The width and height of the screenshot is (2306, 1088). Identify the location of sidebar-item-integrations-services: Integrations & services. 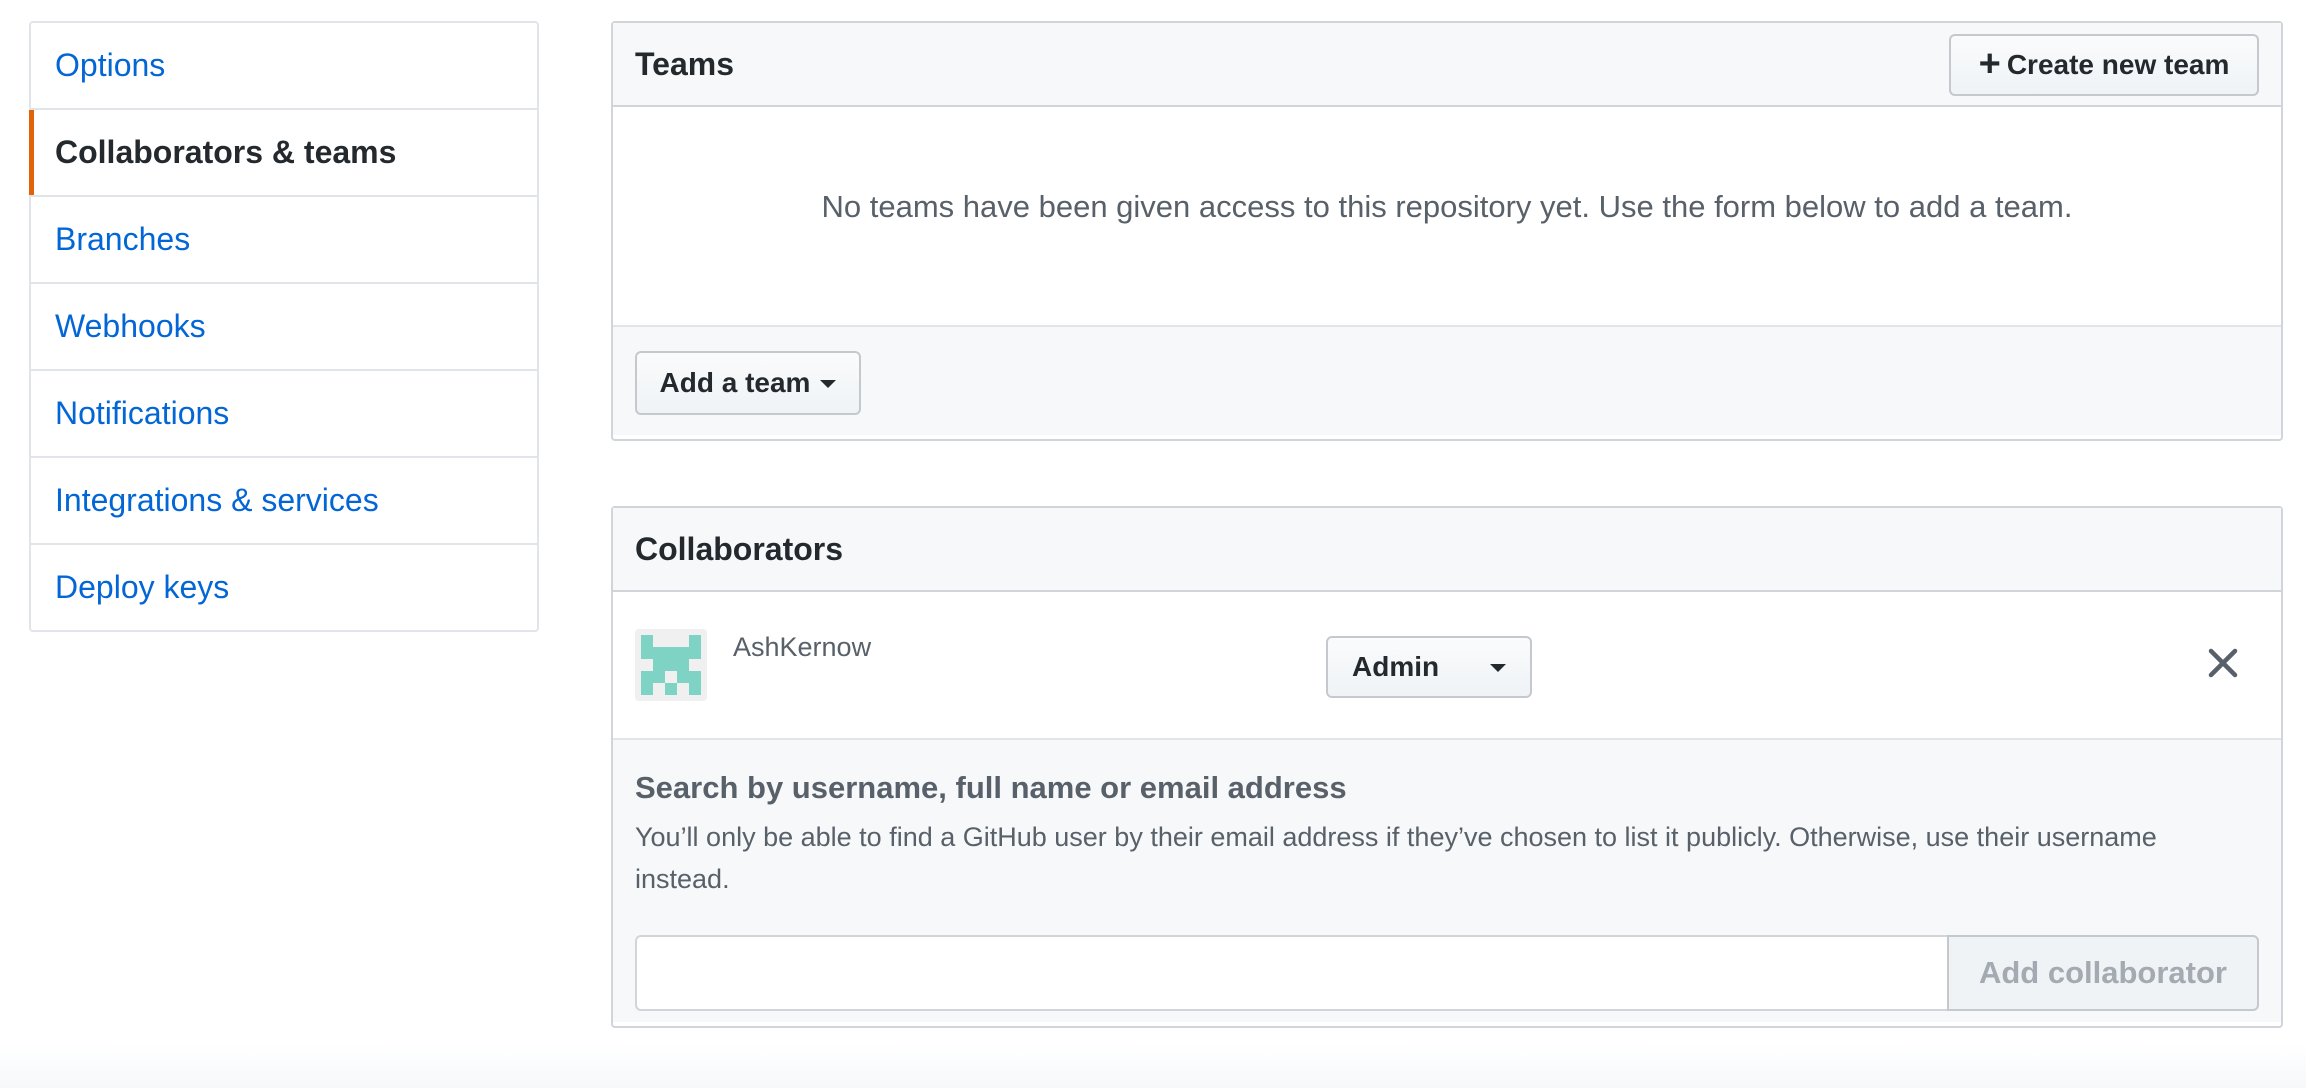
(284, 501).